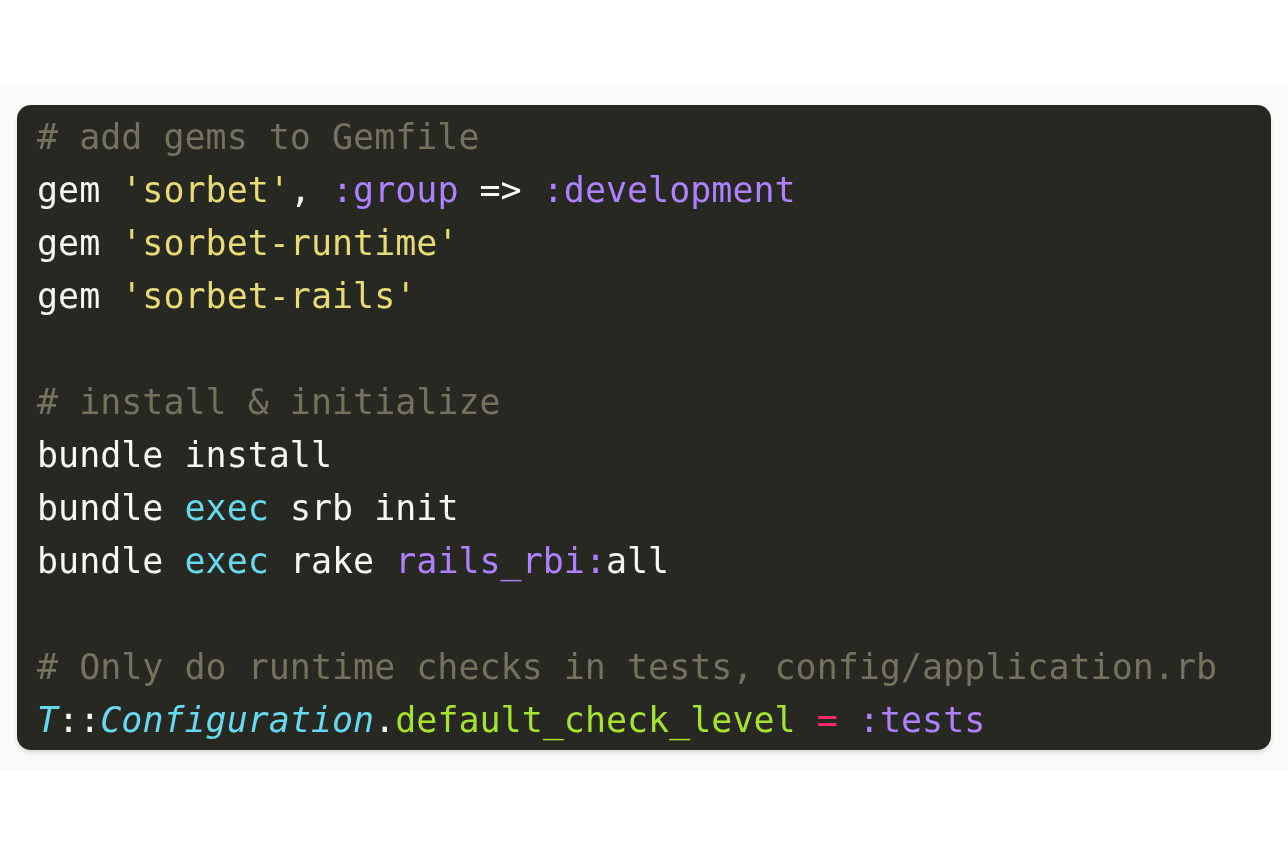  Describe the element at coordinates (227, 296) in the screenshot. I see `code-line: gem 'sorbet-rails'` at that location.